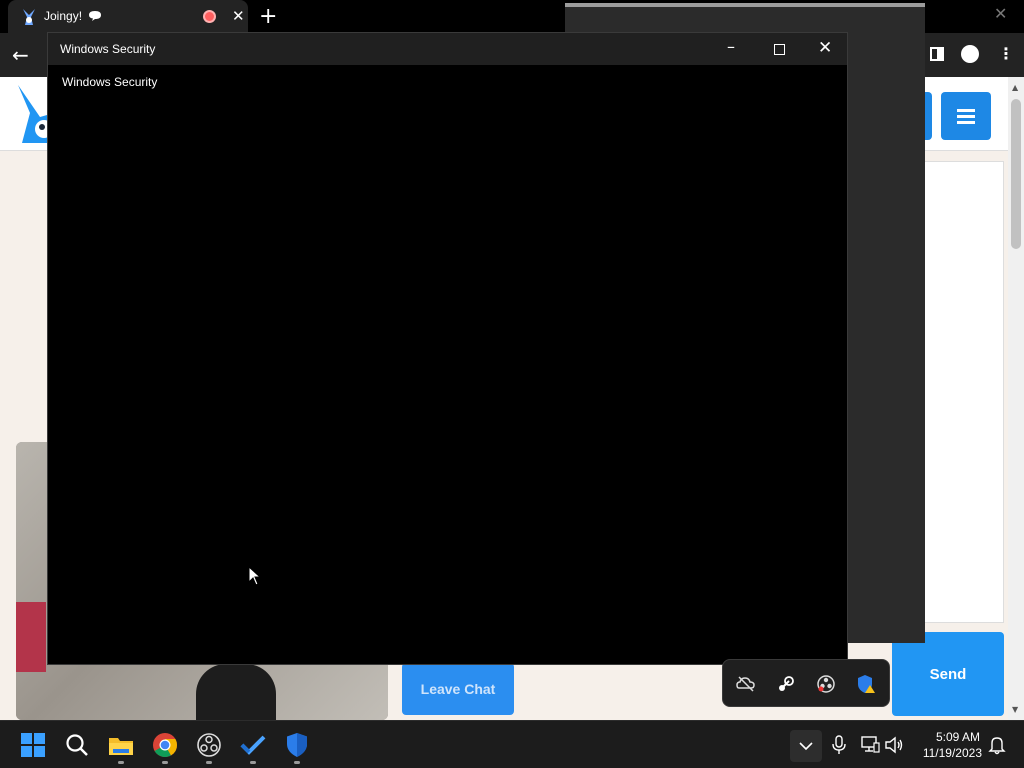  Describe the element at coordinates (1006, 53) in the screenshot. I see `browser-menu-icon: ⋮` at that location.